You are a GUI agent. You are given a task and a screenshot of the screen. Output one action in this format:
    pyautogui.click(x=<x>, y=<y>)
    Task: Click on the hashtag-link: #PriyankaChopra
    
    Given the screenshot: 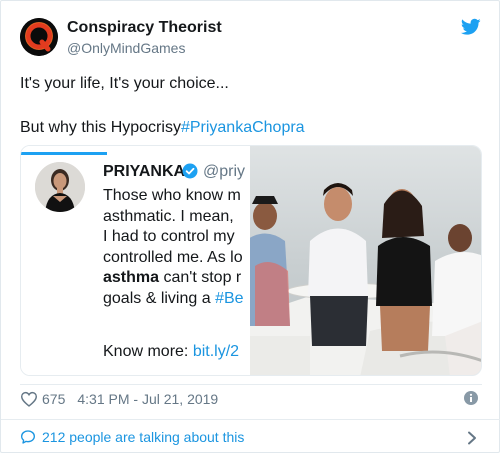 What is the action you would take?
    pyautogui.click(x=243, y=127)
    